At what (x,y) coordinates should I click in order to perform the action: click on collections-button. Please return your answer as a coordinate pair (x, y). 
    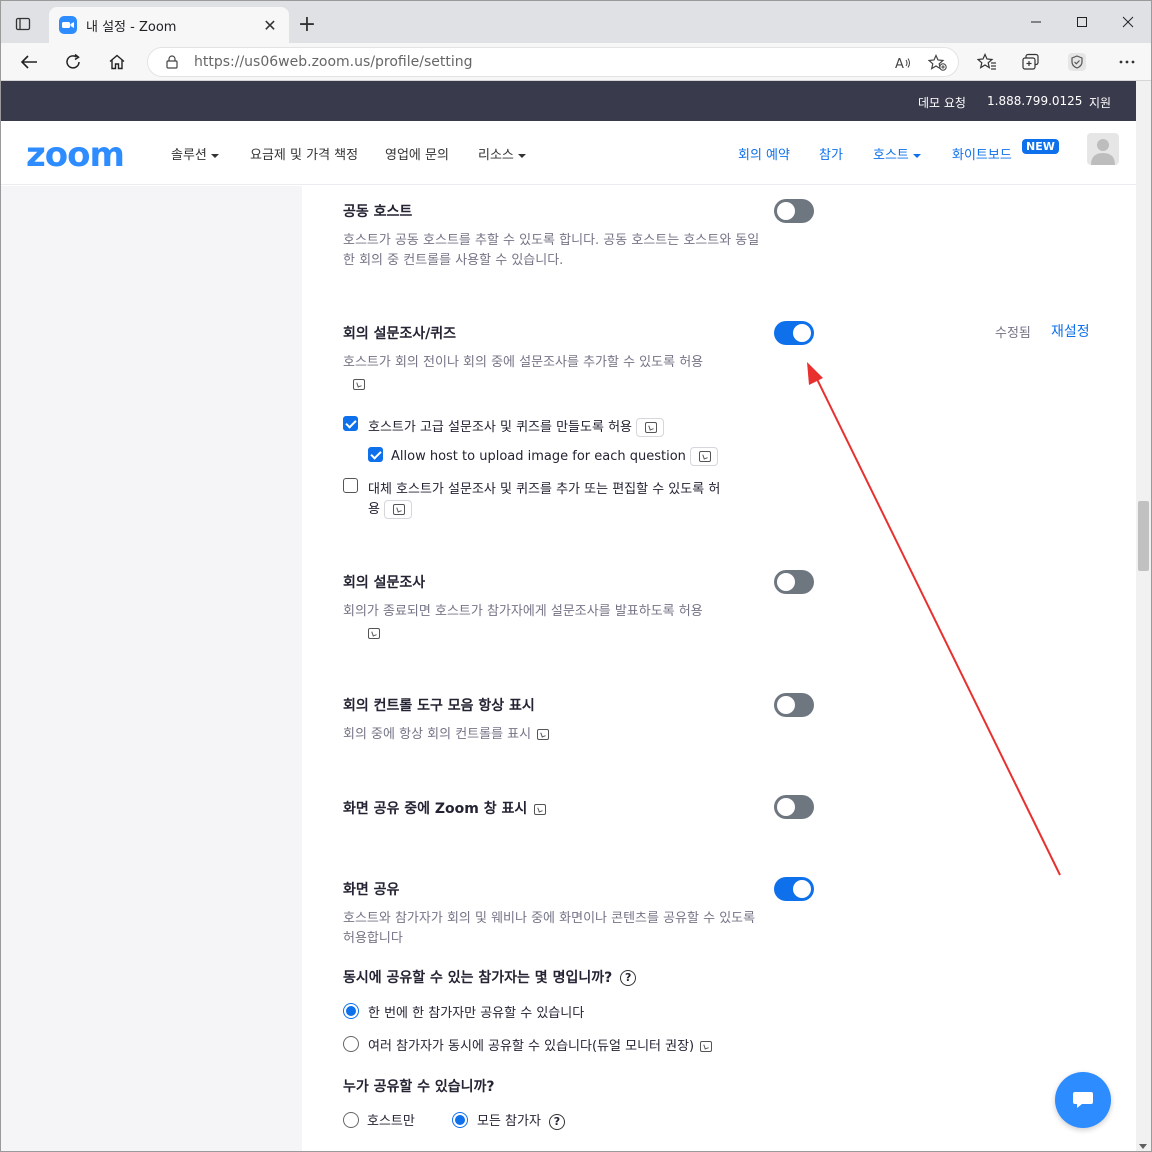
    Looking at the image, I should click on (1031, 62).